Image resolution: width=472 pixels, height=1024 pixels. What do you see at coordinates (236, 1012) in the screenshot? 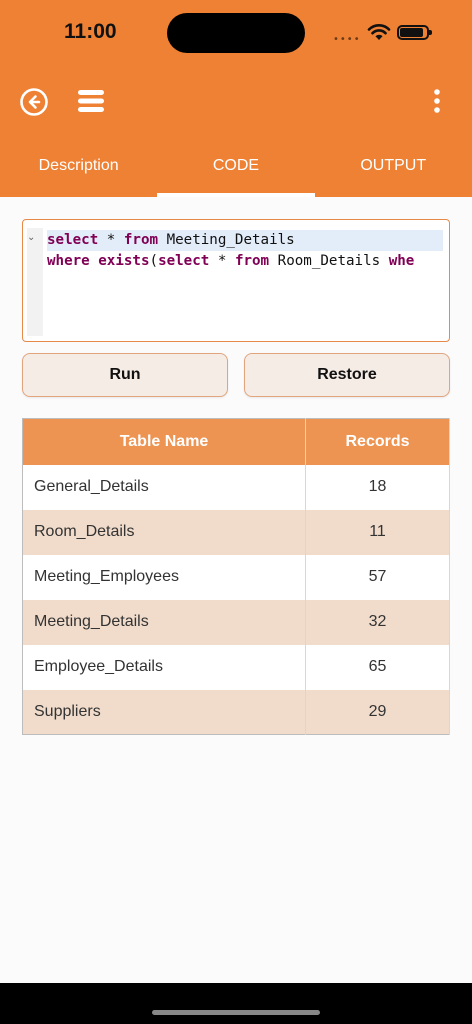
I see `home-indicator` at bounding box center [236, 1012].